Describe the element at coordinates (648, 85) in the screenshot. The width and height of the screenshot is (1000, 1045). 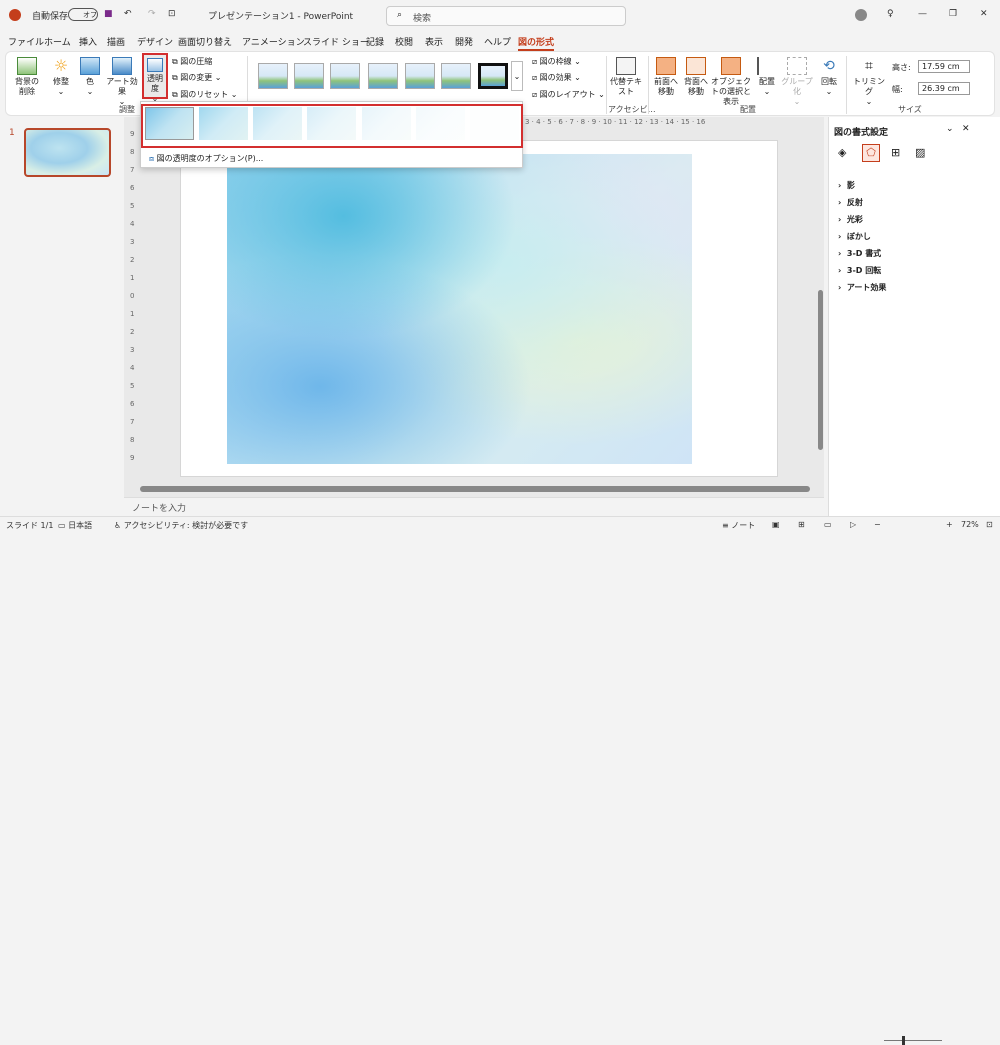
I see `ribbon-separator` at that location.